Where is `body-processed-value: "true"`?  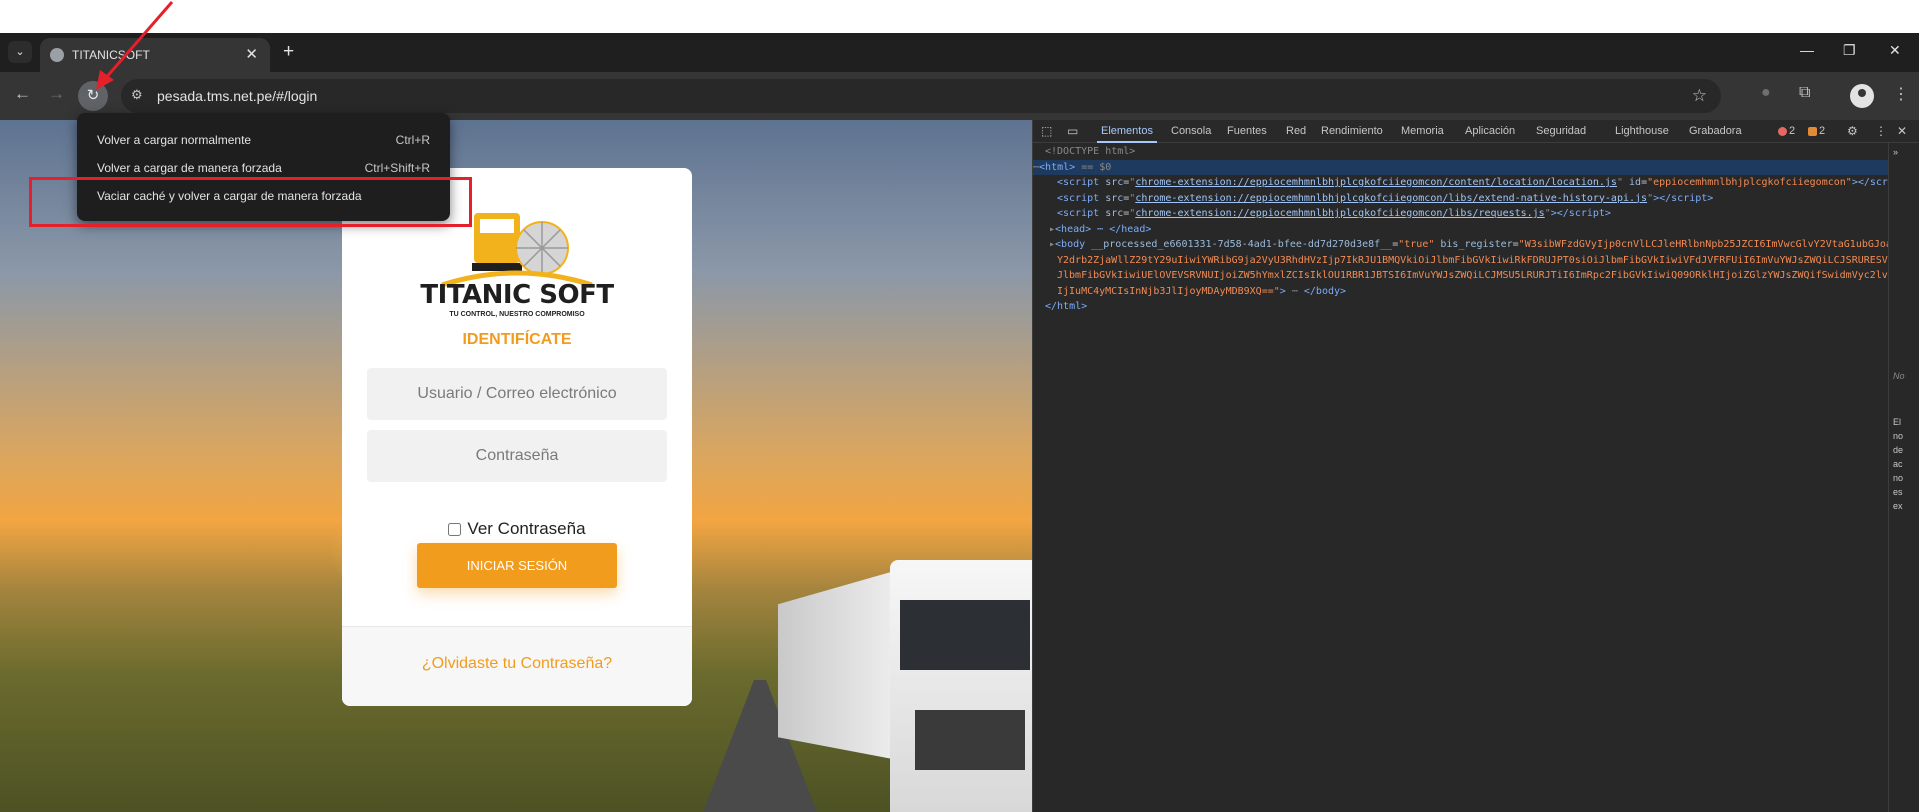
body-processed-value: "true" is located at coordinates (1416, 244).